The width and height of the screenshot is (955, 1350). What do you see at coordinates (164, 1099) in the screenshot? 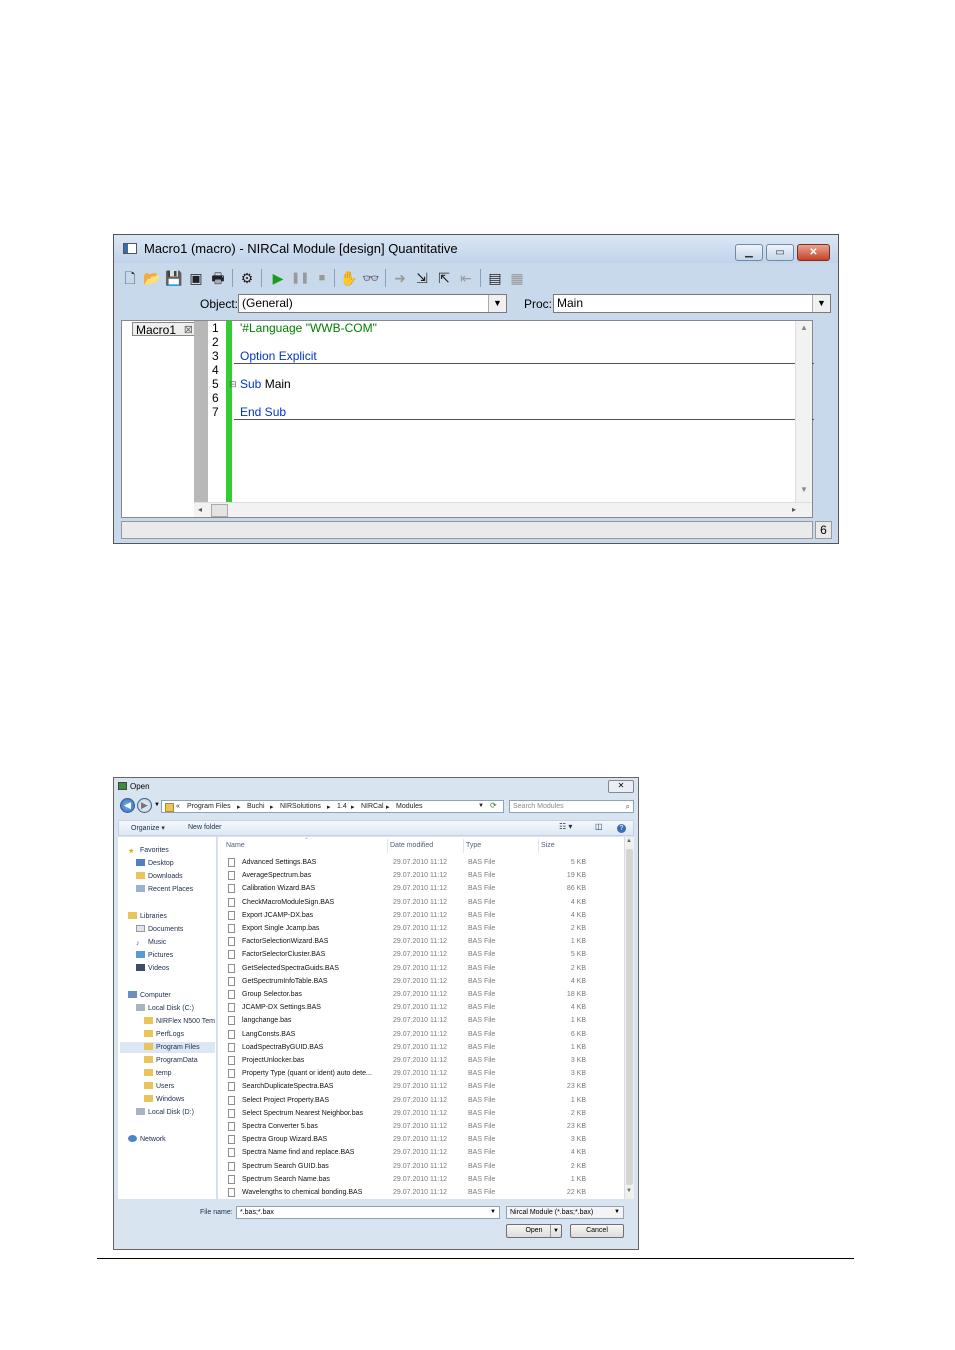
I see `nav-windows: Windows` at bounding box center [164, 1099].